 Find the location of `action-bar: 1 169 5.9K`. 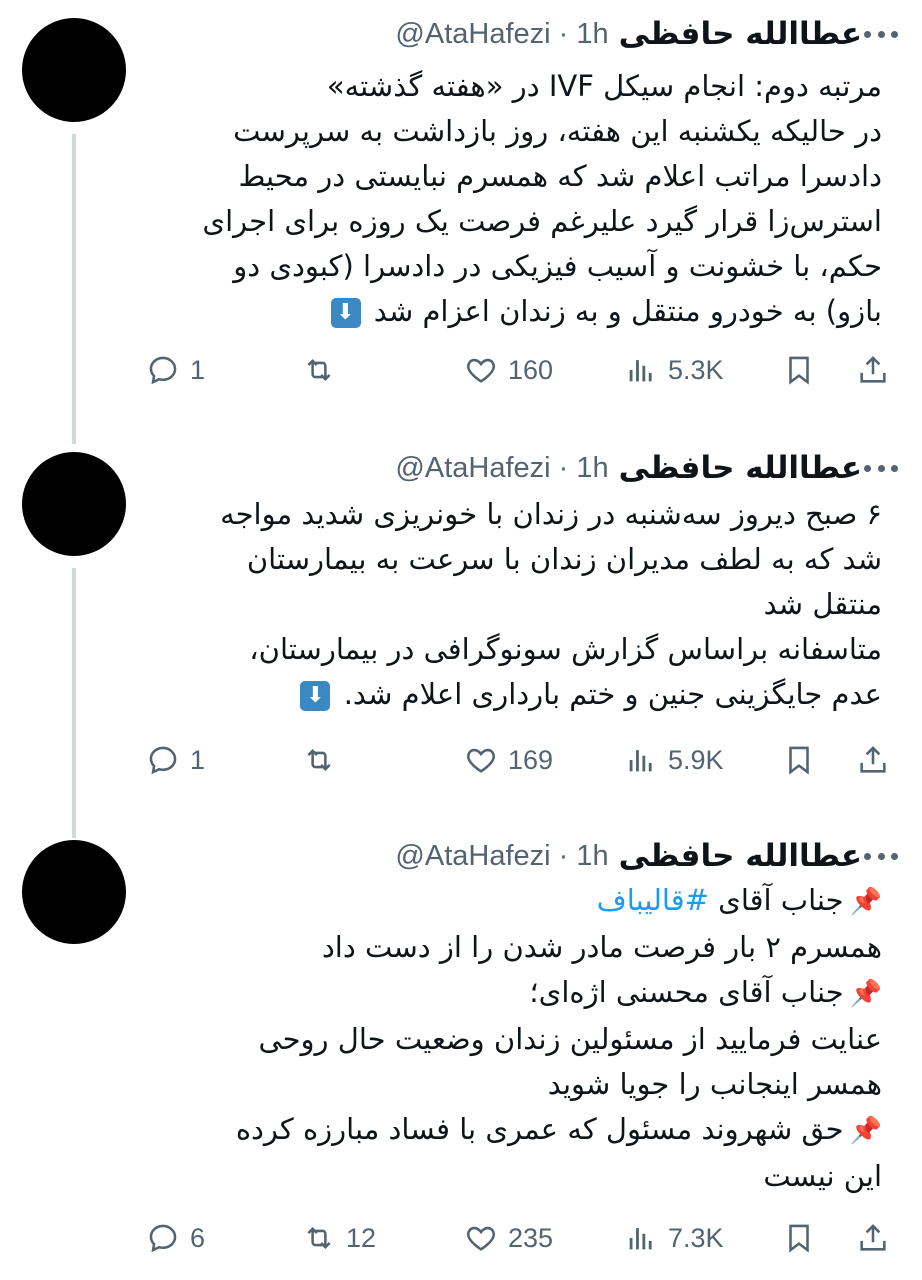

action-bar: 1 169 5.9K is located at coordinates (521, 760).